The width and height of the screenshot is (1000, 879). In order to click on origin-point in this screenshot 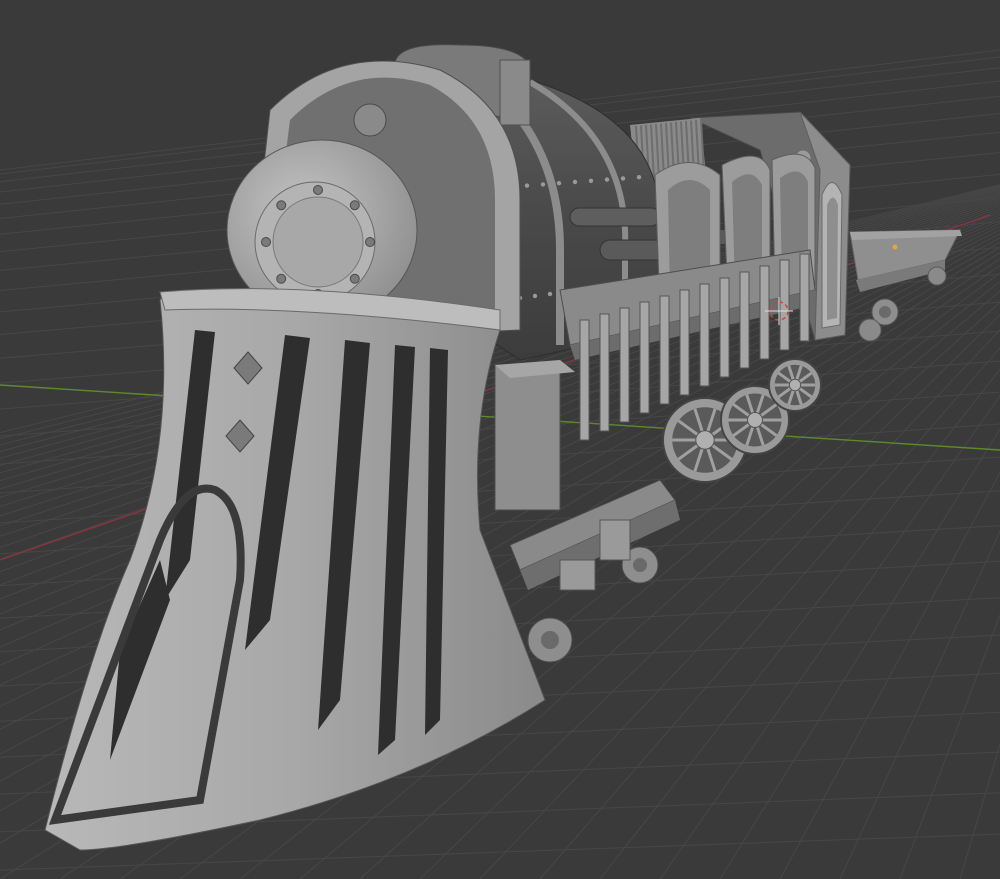, I will do `click(895, 247)`.